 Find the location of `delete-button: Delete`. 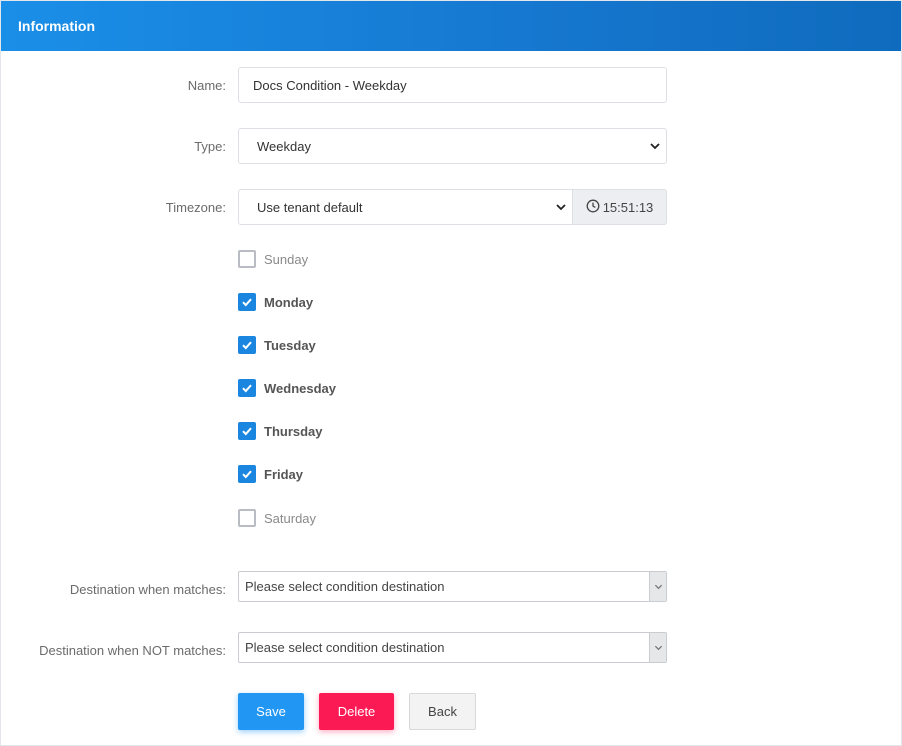

delete-button: Delete is located at coordinates (356, 711).